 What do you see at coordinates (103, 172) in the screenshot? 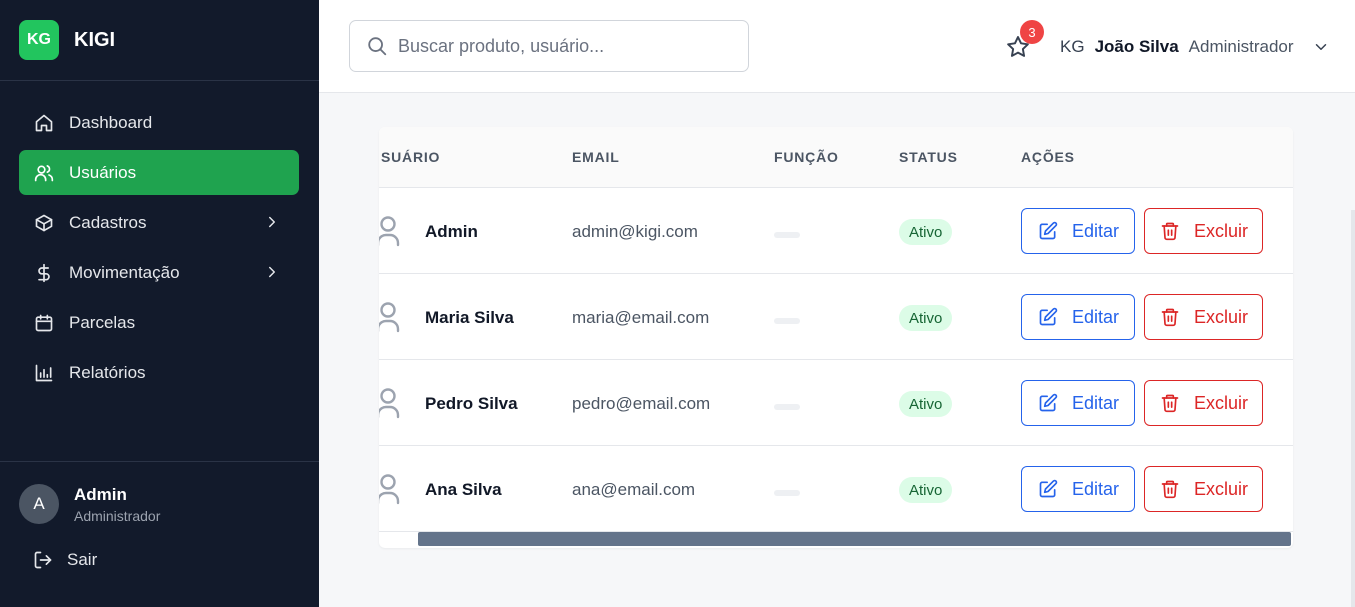
I see `sidebar-item-label: Usuários` at bounding box center [103, 172].